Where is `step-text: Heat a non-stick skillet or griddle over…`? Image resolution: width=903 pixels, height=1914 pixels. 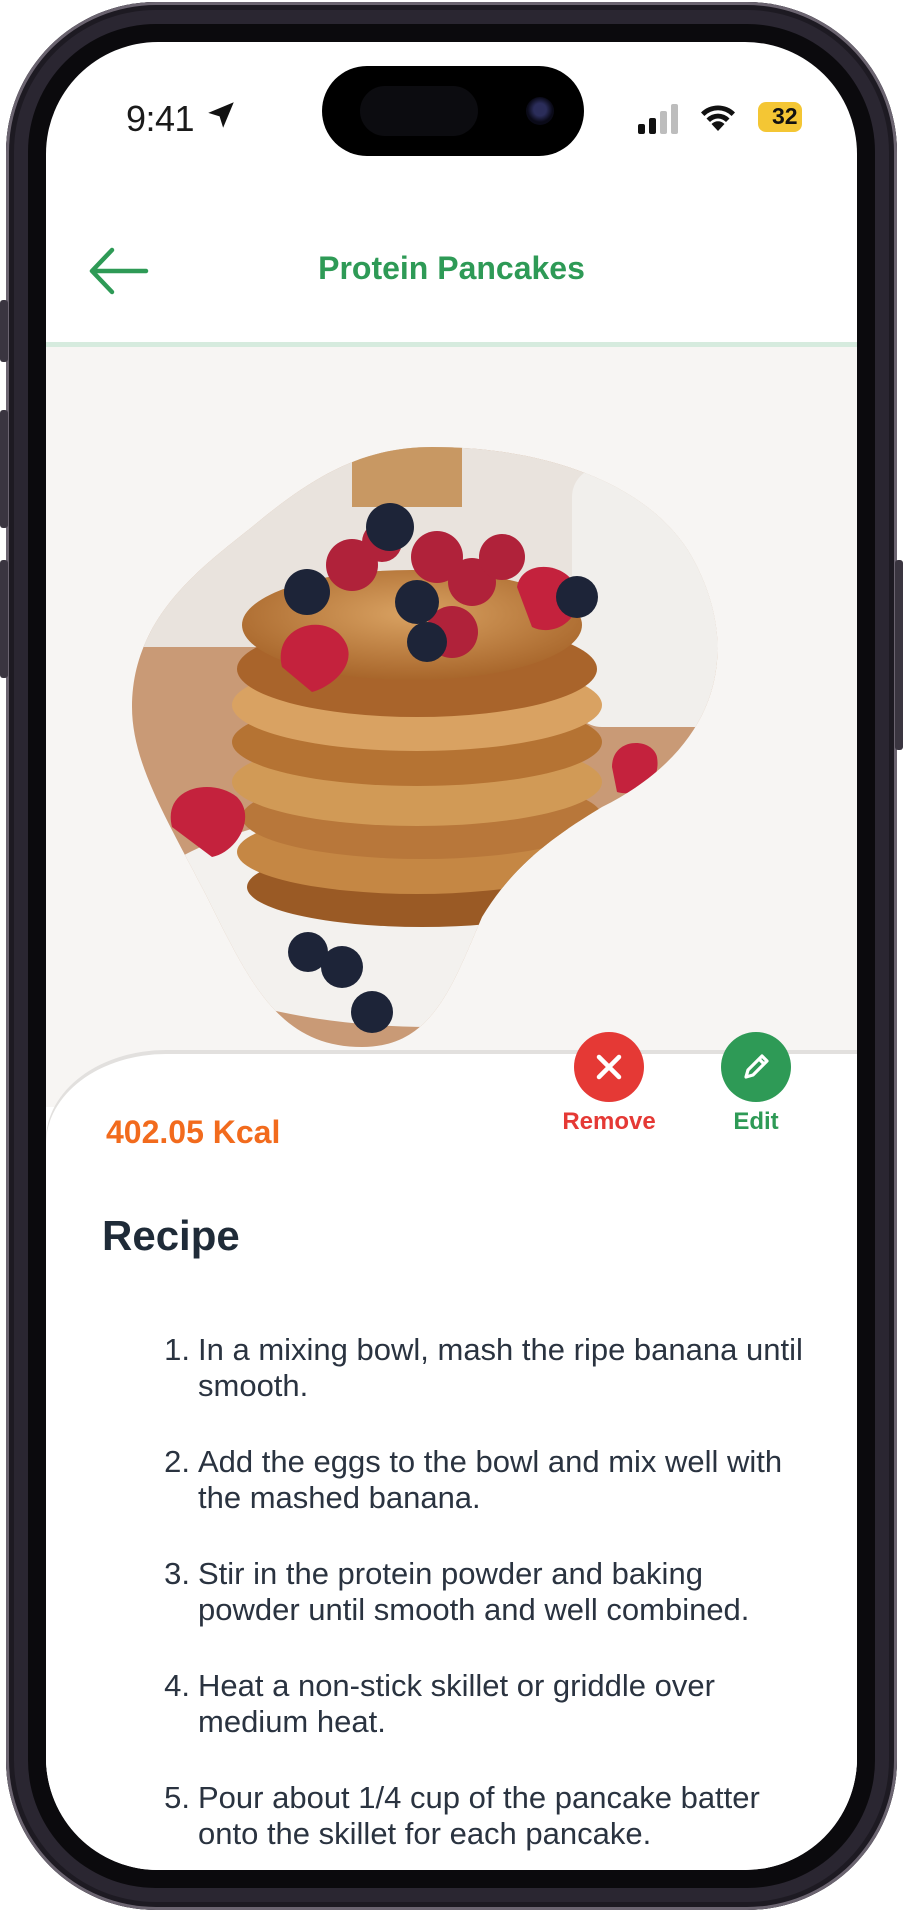 step-text: Heat a non-stick skillet or griddle over… is located at coordinates (456, 1703).